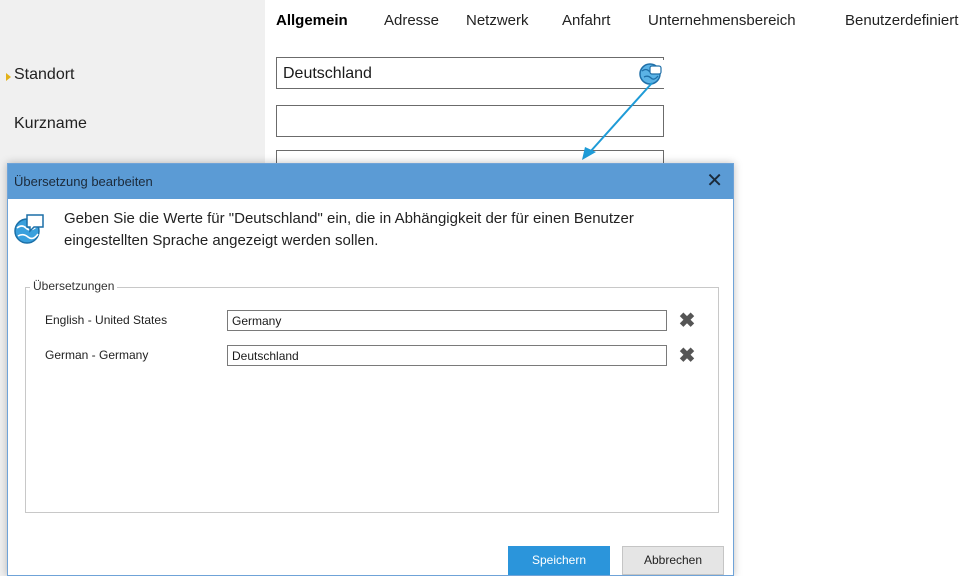 The height and width of the screenshot is (576, 970). What do you see at coordinates (29, 229) in the screenshot?
I see `globe-speech-icon` at bounding box center [29, 229].